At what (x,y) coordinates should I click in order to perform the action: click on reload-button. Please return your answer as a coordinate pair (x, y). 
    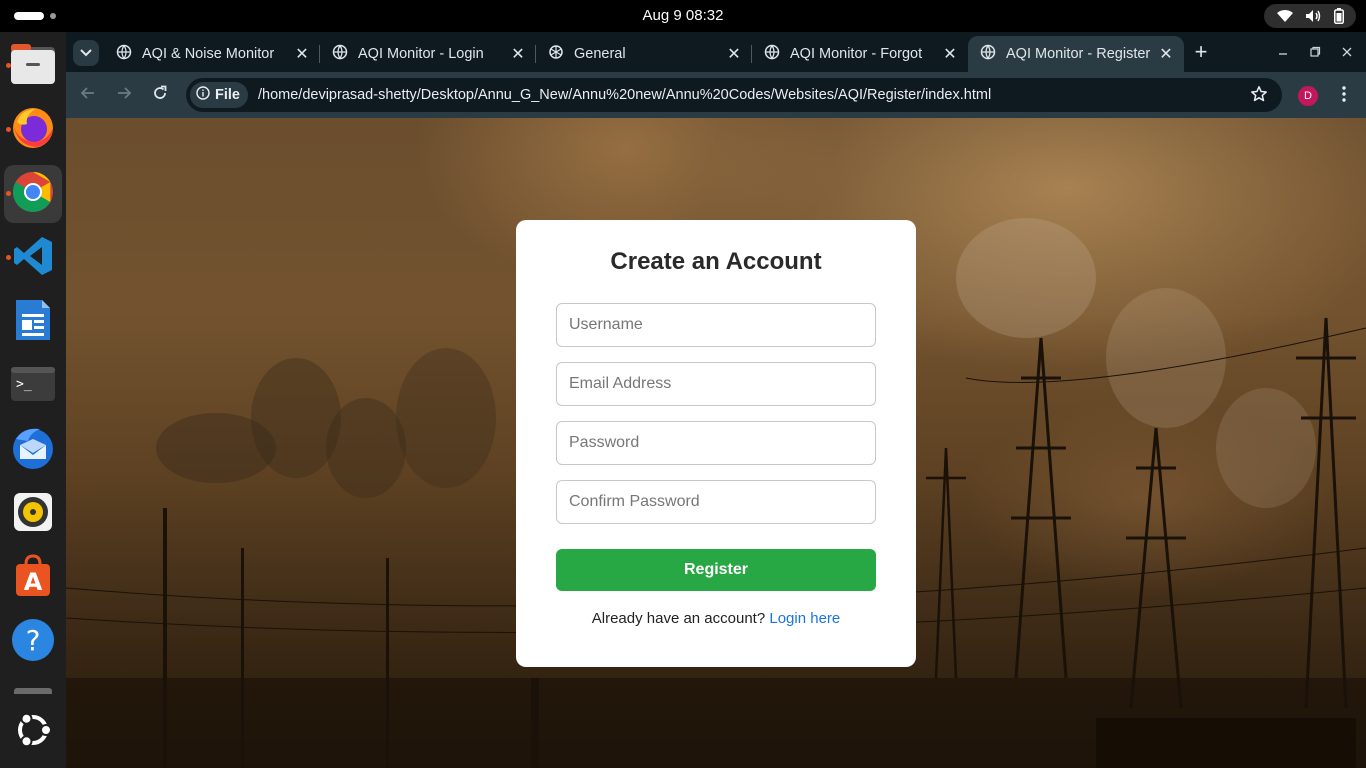
    Looking at the image, I should click on (160, 95).